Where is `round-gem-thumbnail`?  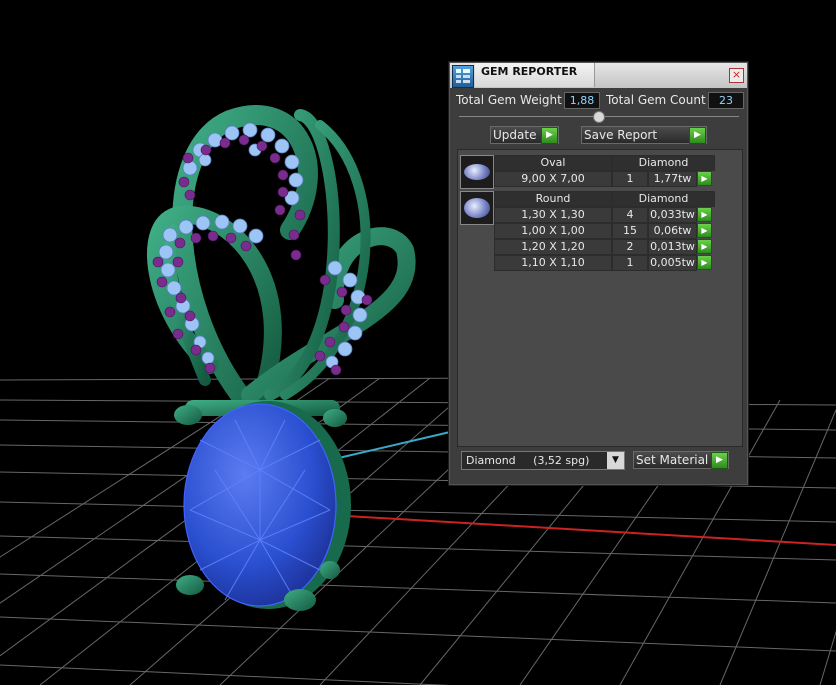 round-gem-thumbnail is located at coordinates (477, 208).